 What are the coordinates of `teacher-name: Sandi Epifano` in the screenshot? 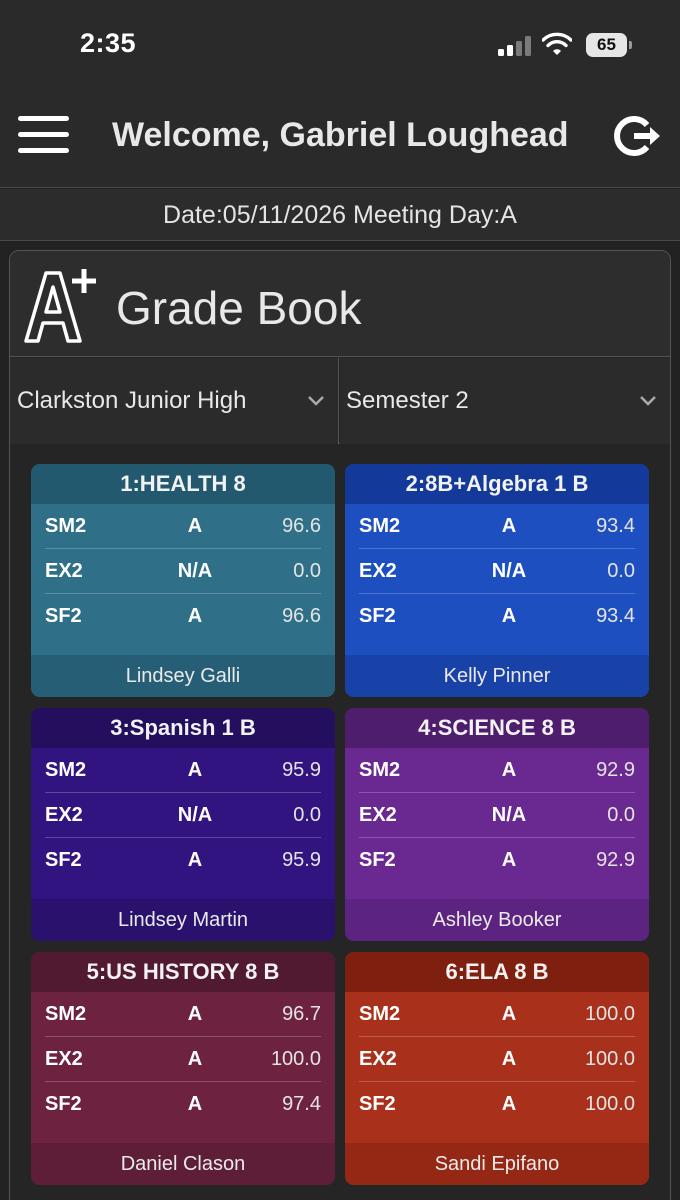 It's located at (497, 1164).